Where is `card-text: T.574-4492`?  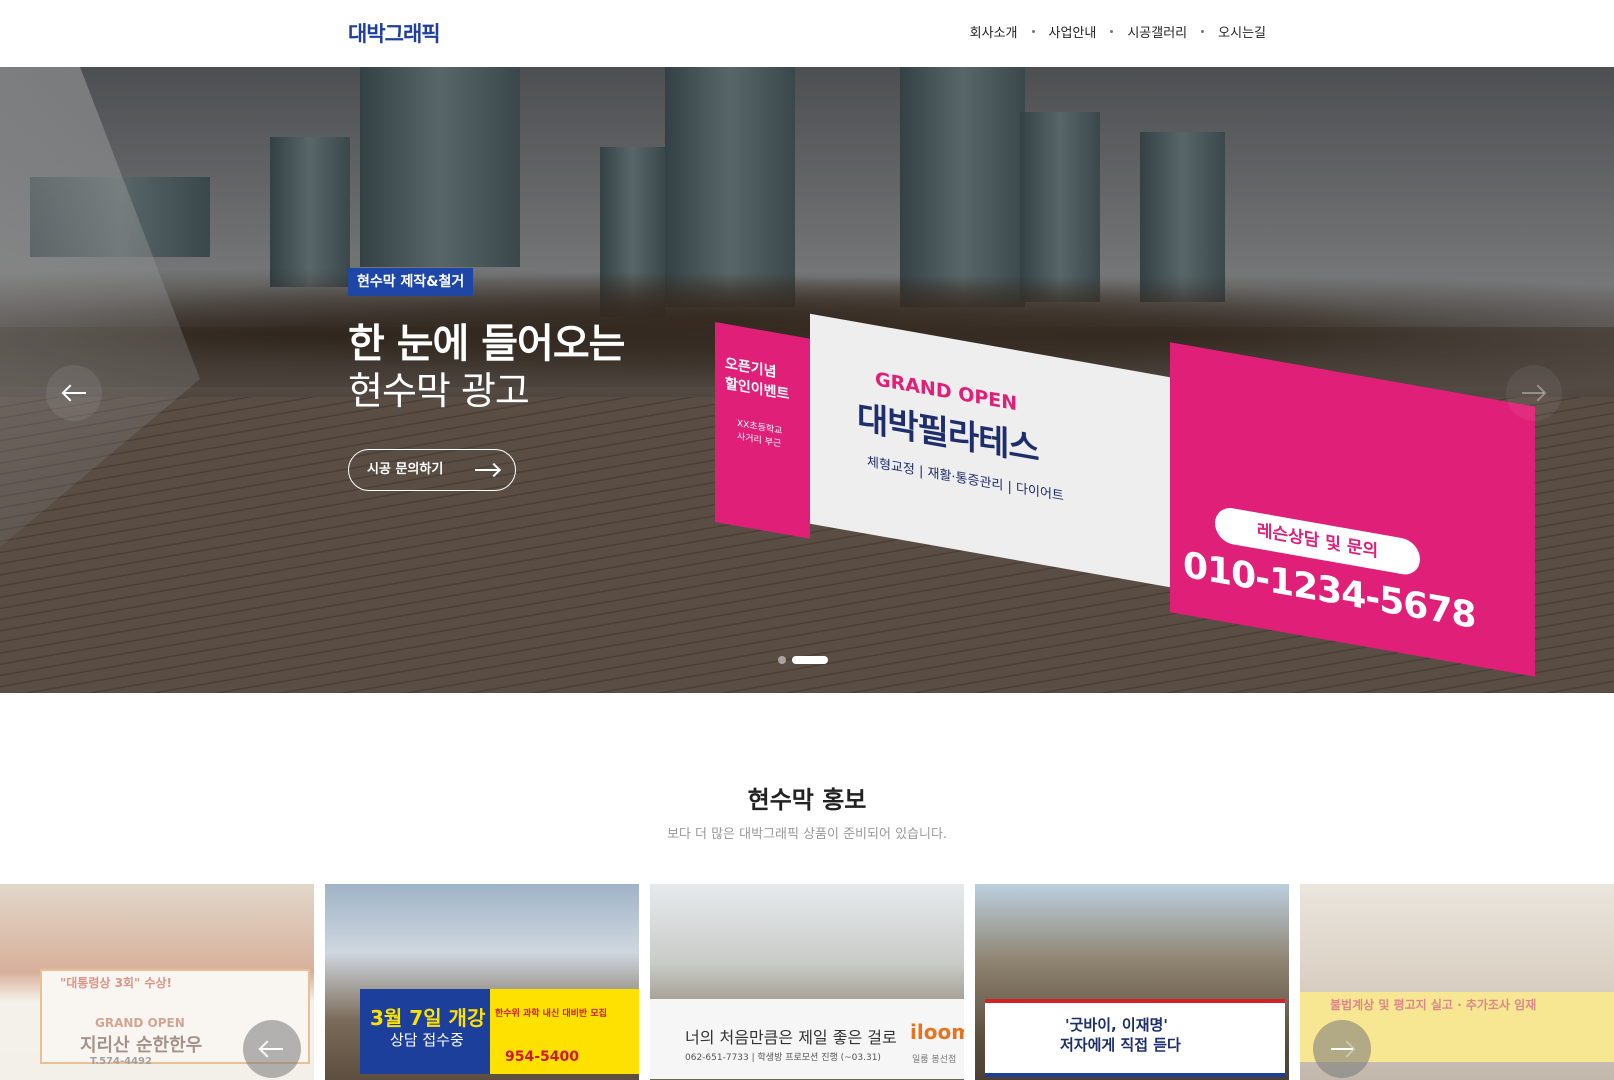 card-text: T.574-4492 is located at coordinates (121, 1061).